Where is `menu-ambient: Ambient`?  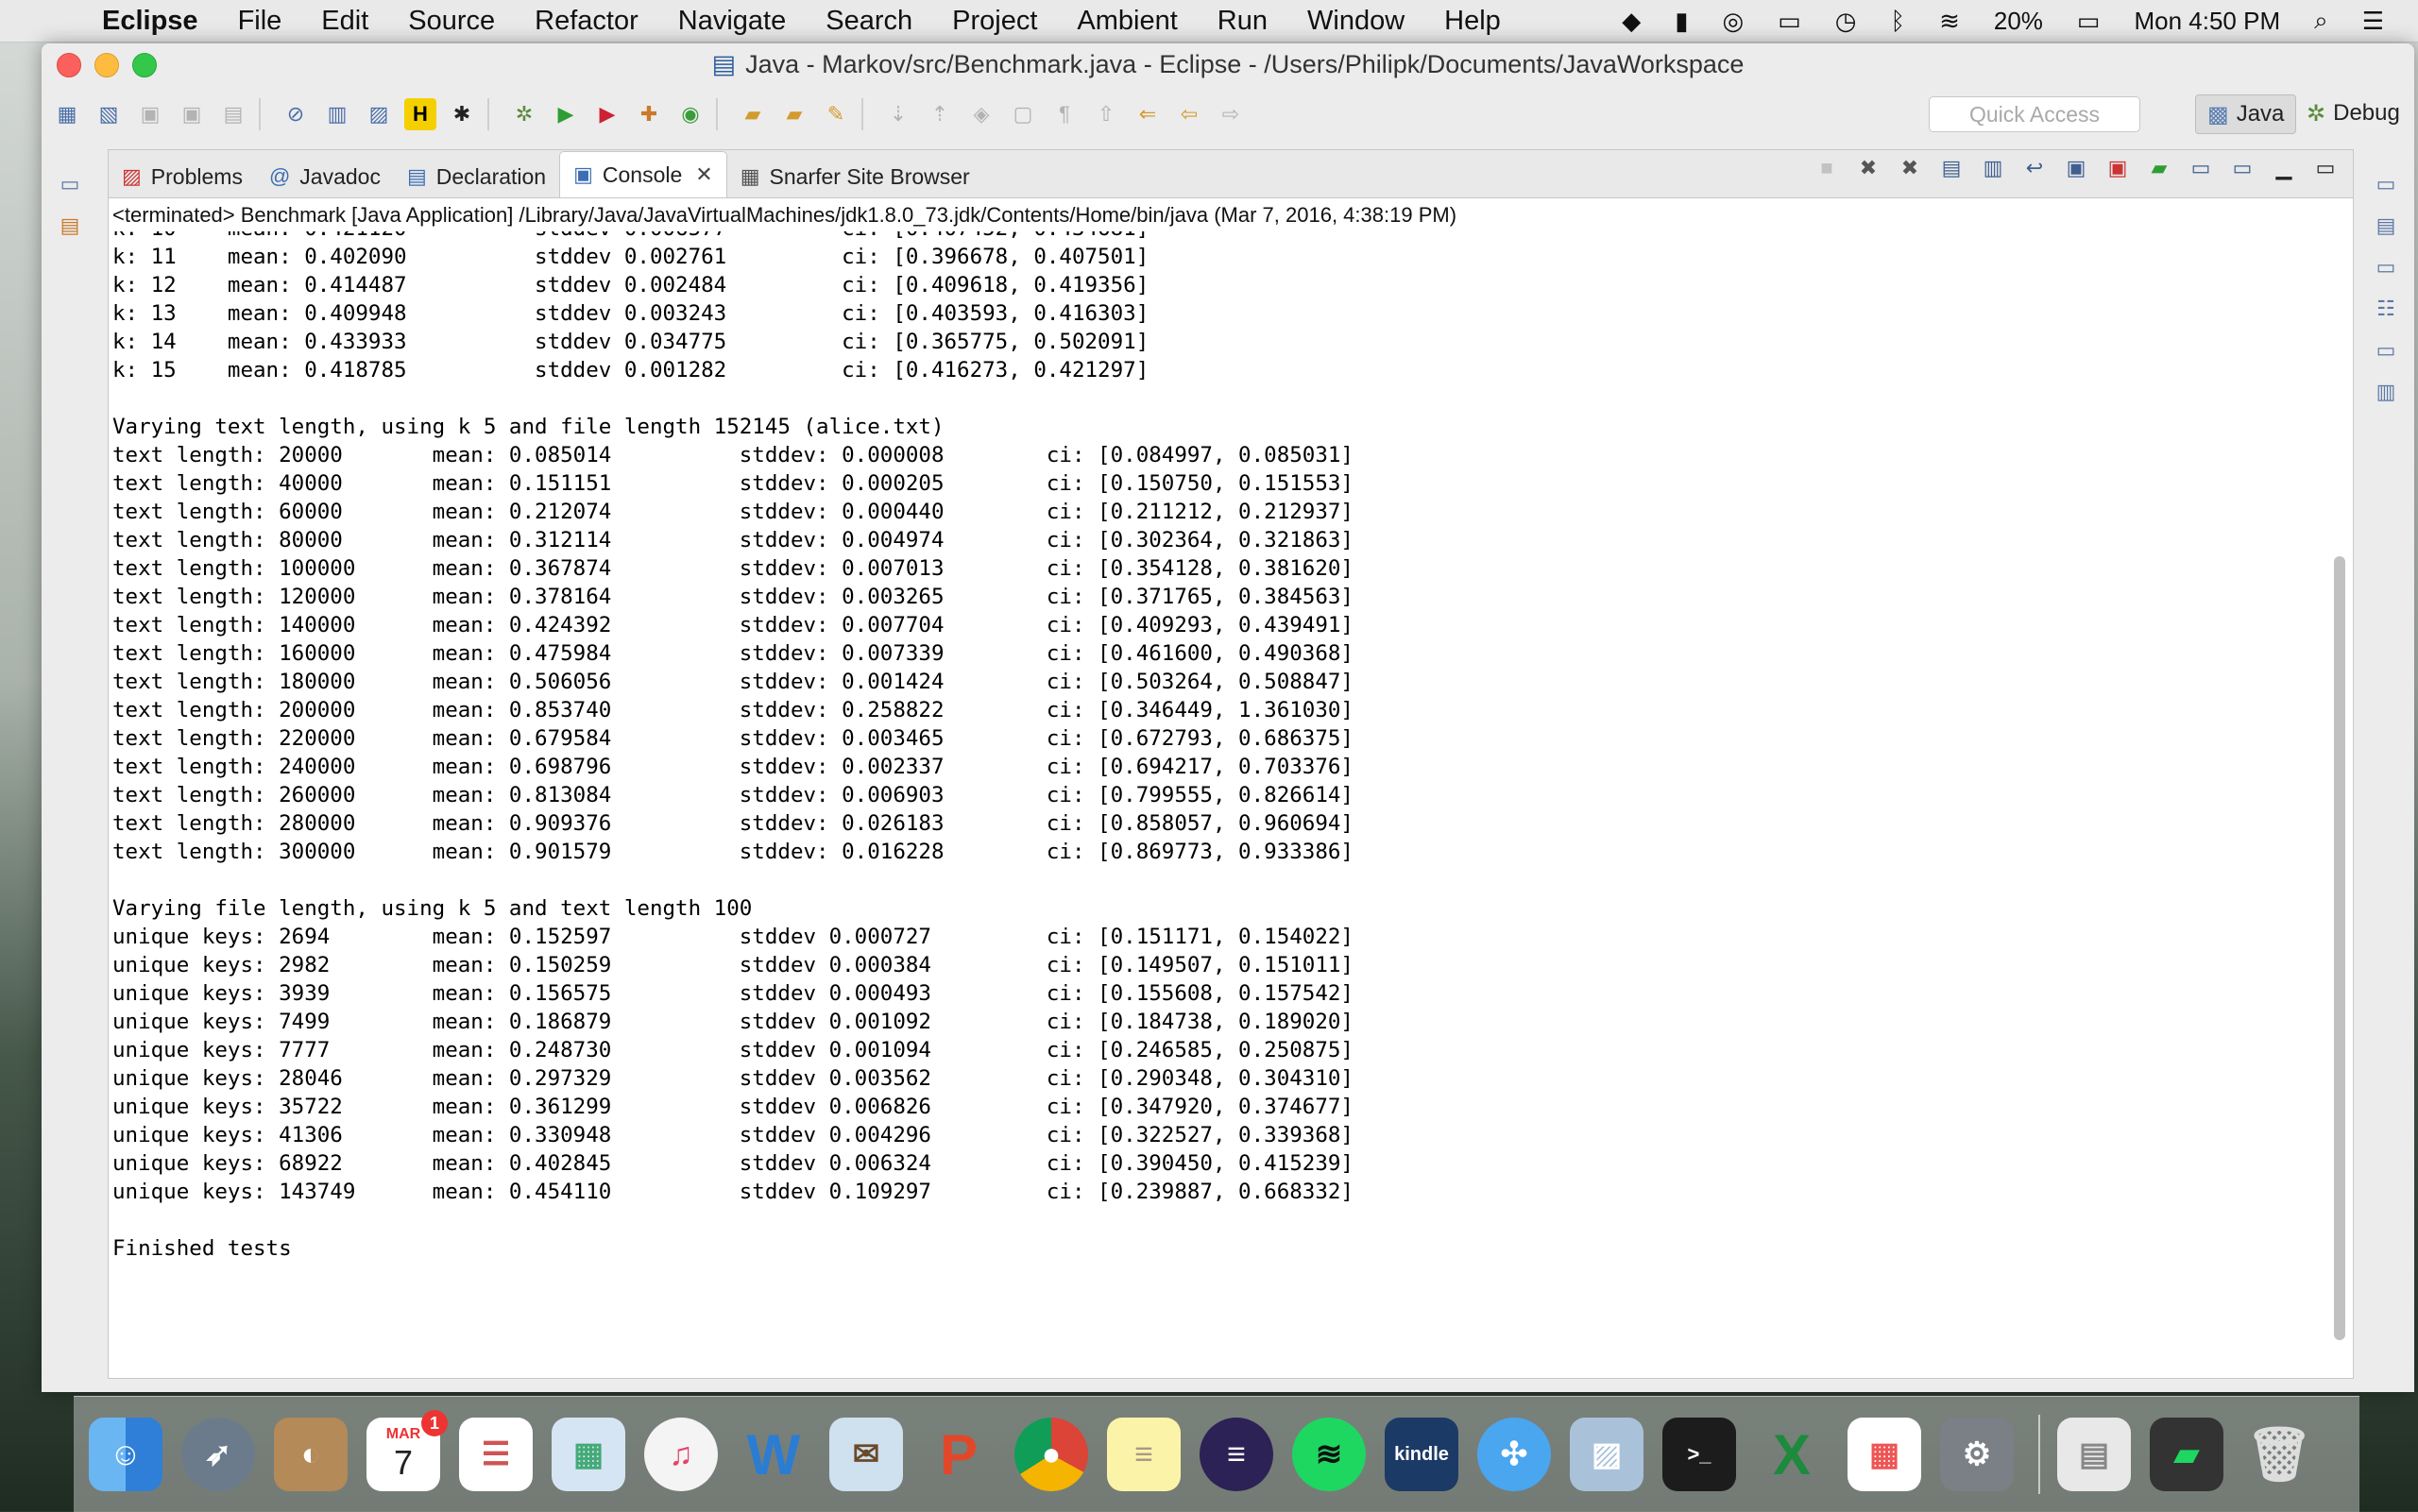 menu-ambient: Ambient is located at coordinates (1127, 21).